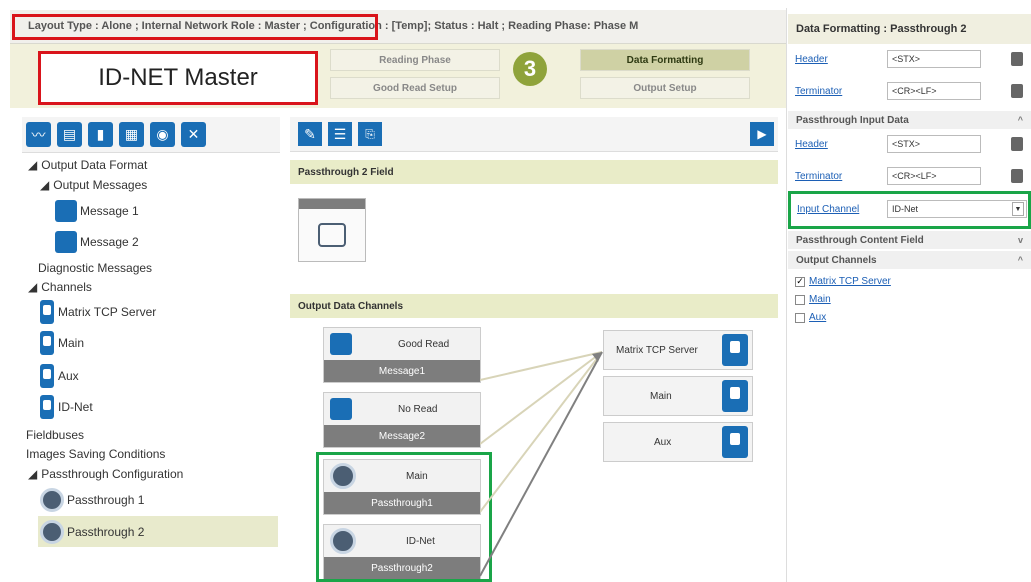 The width and height of the screenshot is (1031, 582). What do you see at coordinates (98, 312) in the screenshot?
I see `tree-matrix-tcp-server: Matrix TCP Server` at bounding box center [98, 312].